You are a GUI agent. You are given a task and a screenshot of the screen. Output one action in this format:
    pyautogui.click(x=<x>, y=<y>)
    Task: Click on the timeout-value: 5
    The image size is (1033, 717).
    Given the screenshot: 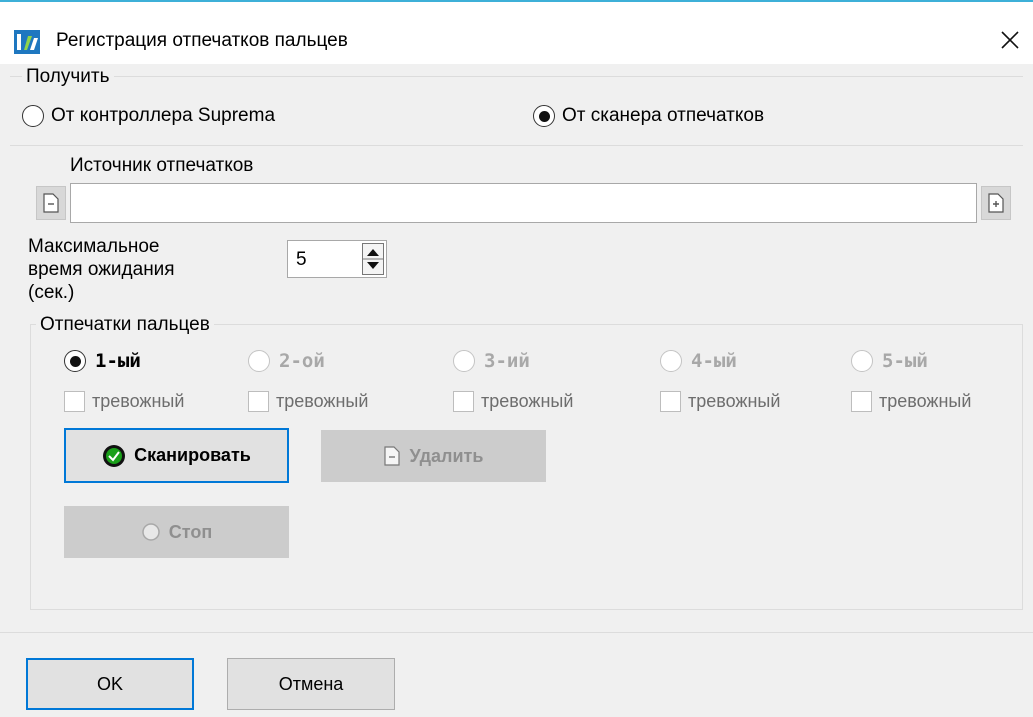 What is the action you would take?
    pyautogui.click(x=301, y=259)
    